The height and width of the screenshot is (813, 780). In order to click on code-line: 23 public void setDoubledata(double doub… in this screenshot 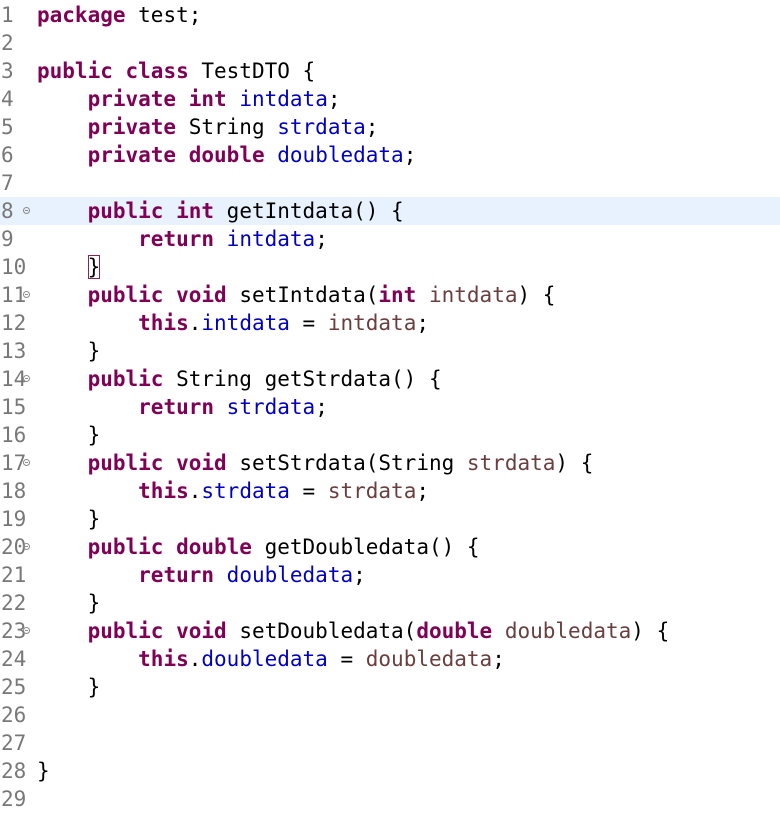, I will do `click(390, 631)`.